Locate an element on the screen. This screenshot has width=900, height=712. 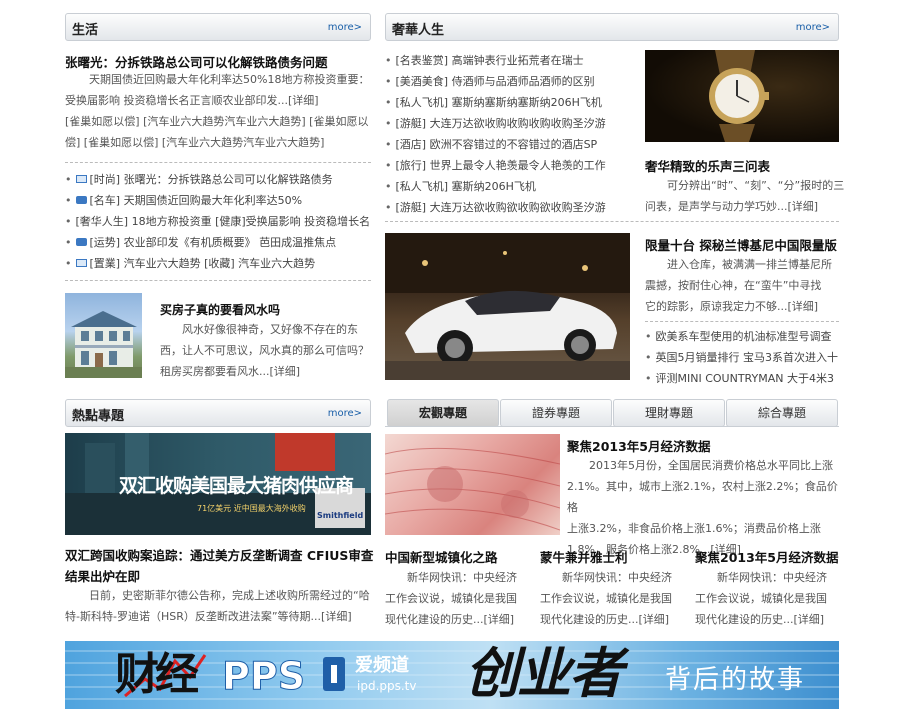
macro-title: 聚焦2013年5月经济数据 is located at coordinates (639, 445).